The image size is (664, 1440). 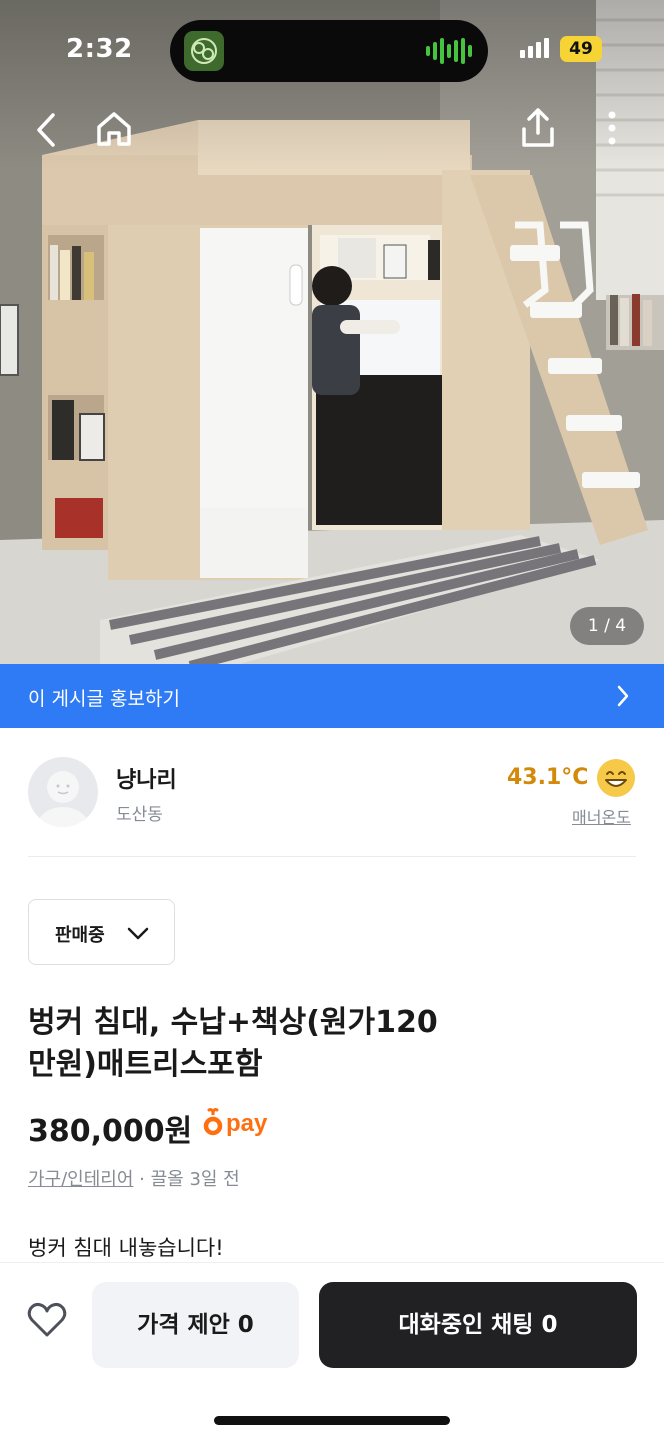 I want to click on price-offer-button: 가격 제안 0, so click(x=195, y=1325).